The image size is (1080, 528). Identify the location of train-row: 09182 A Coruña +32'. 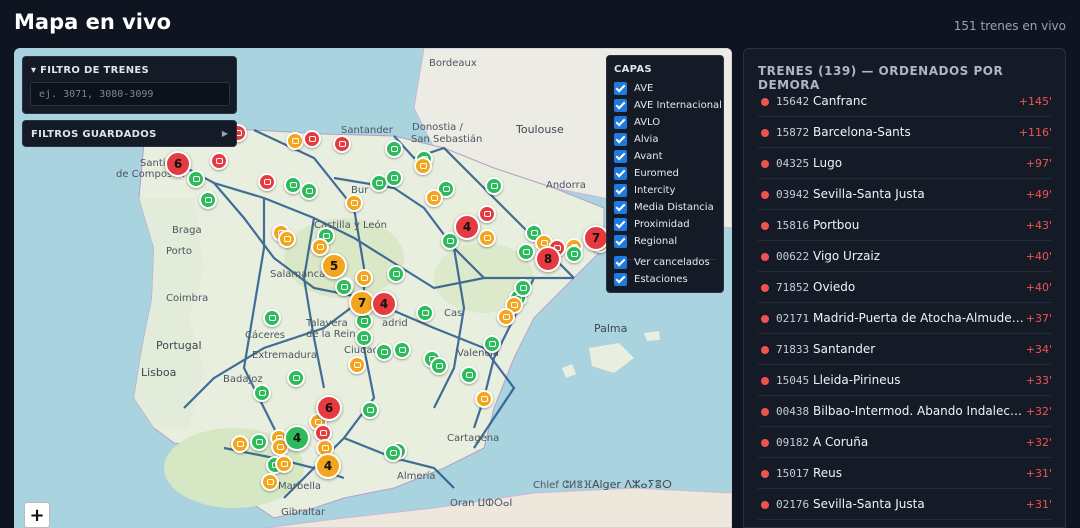
(905, 442).